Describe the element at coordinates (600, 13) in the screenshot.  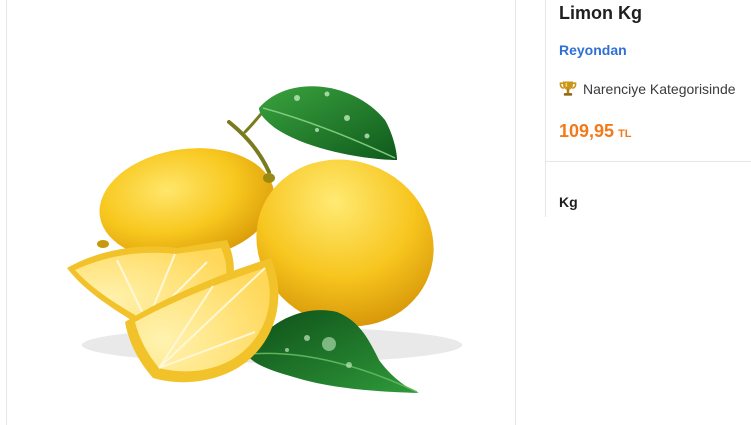
I see `product-title: Limon Kg` at that location.